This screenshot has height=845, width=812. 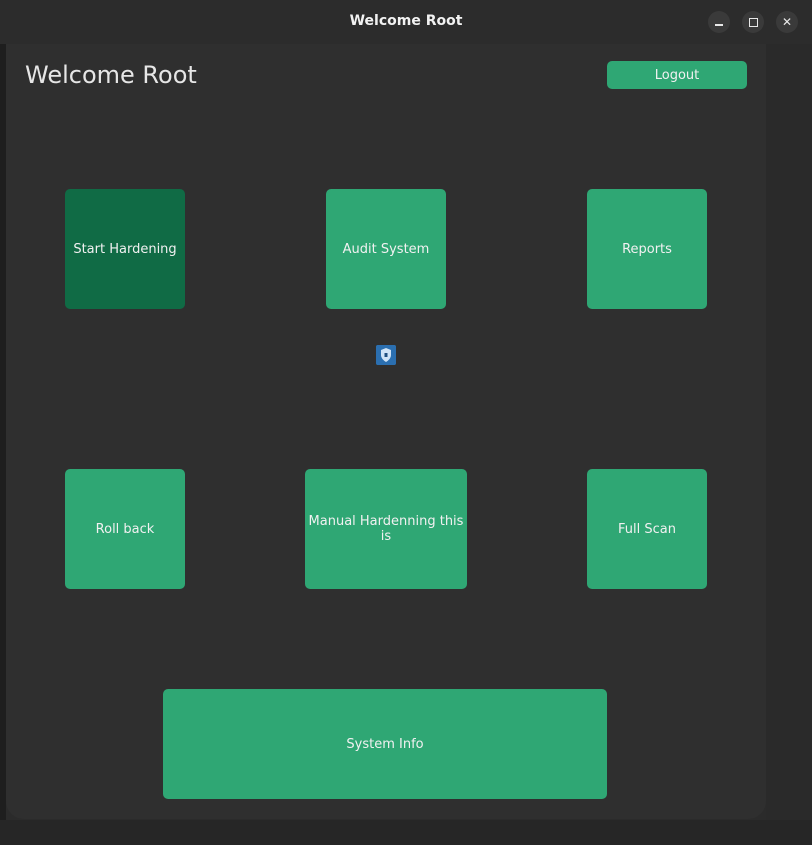 I want to click on title-bar: Welcome Root ✕, so click(x=406, y=22).